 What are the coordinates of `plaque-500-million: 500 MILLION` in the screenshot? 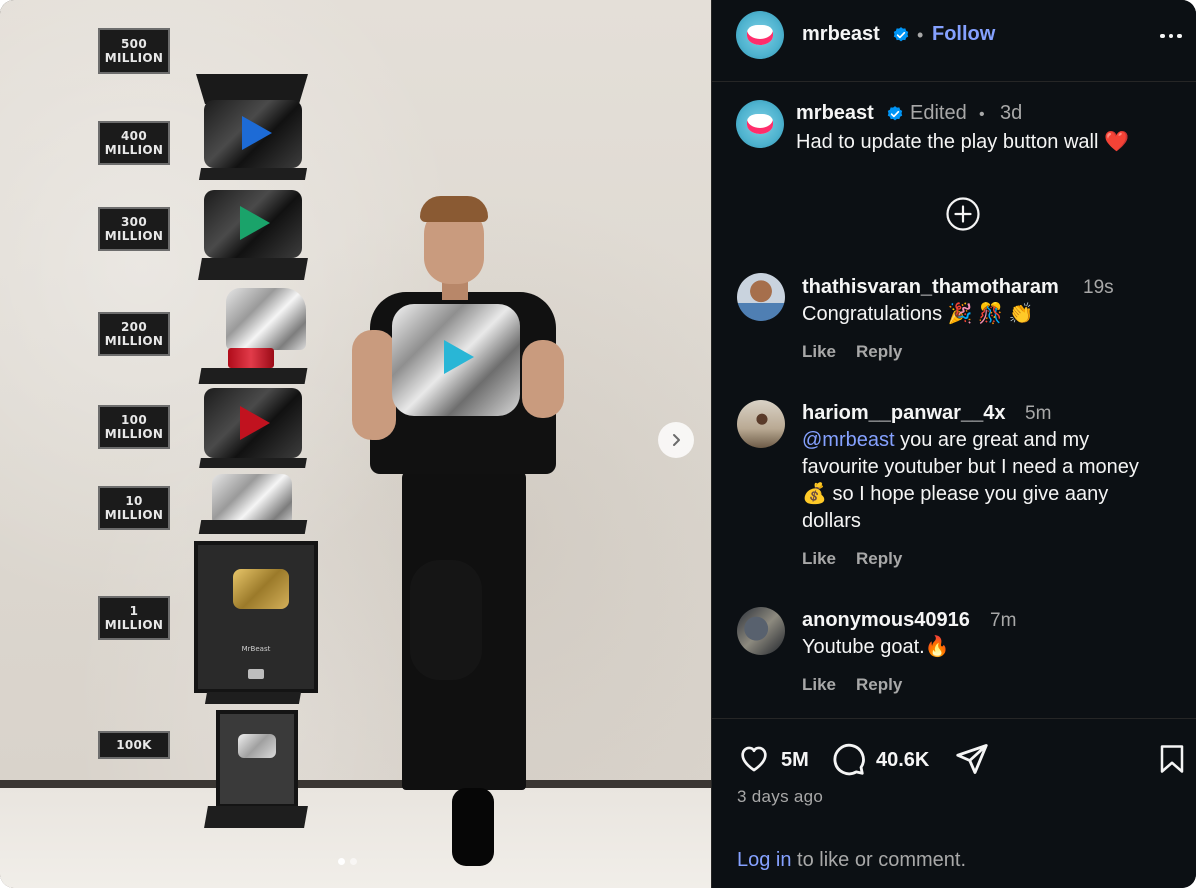 It's located at (134, 51).